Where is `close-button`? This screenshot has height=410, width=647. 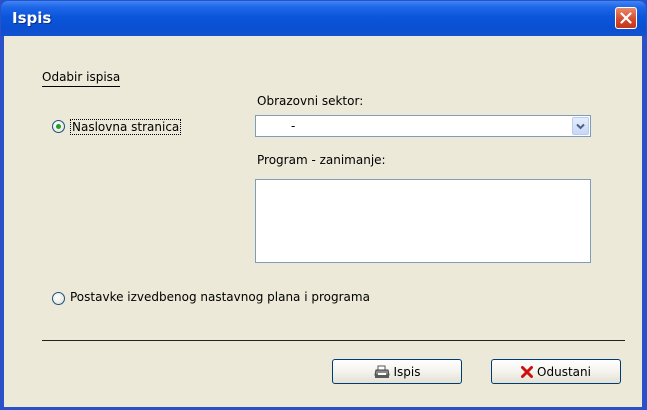
close-button is located at coordinates (626, 18).